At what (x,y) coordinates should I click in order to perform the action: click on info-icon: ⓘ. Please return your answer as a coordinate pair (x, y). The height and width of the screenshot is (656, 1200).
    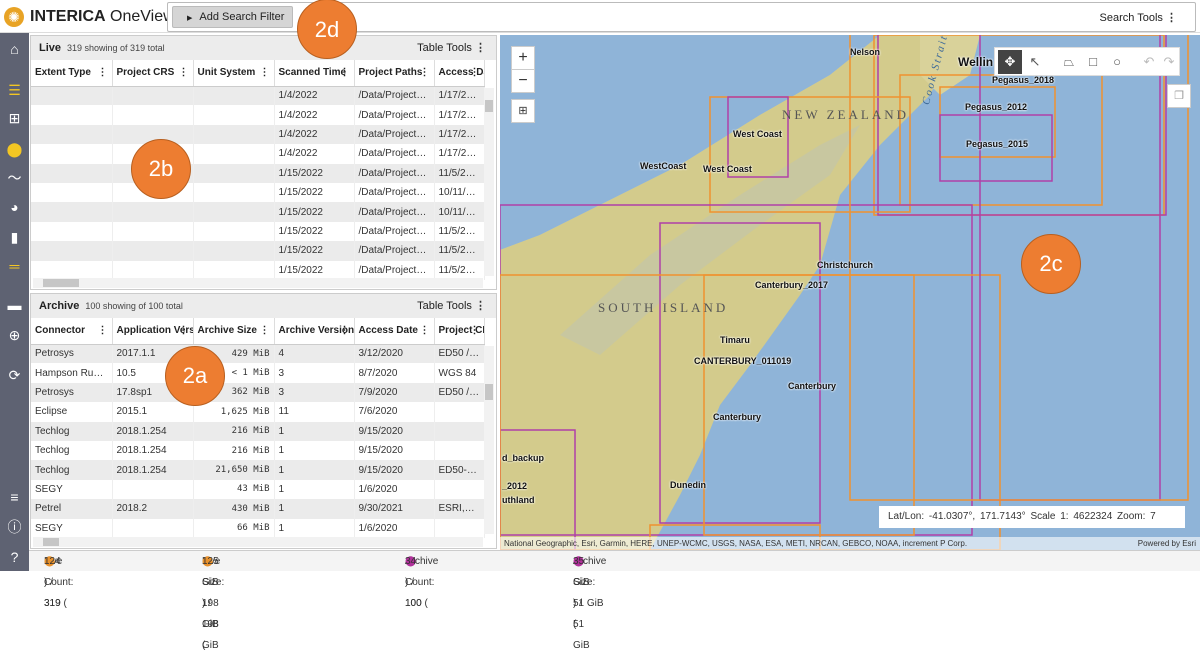
    Looking at the image, I should click on (14, 527).